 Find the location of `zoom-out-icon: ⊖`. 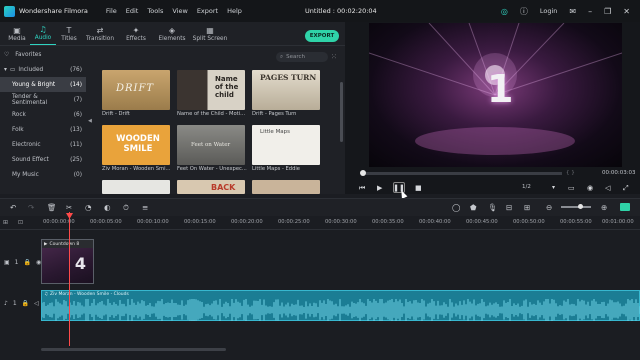

zoom-out-icon: ⊖ is located at coordinates (549, 207).